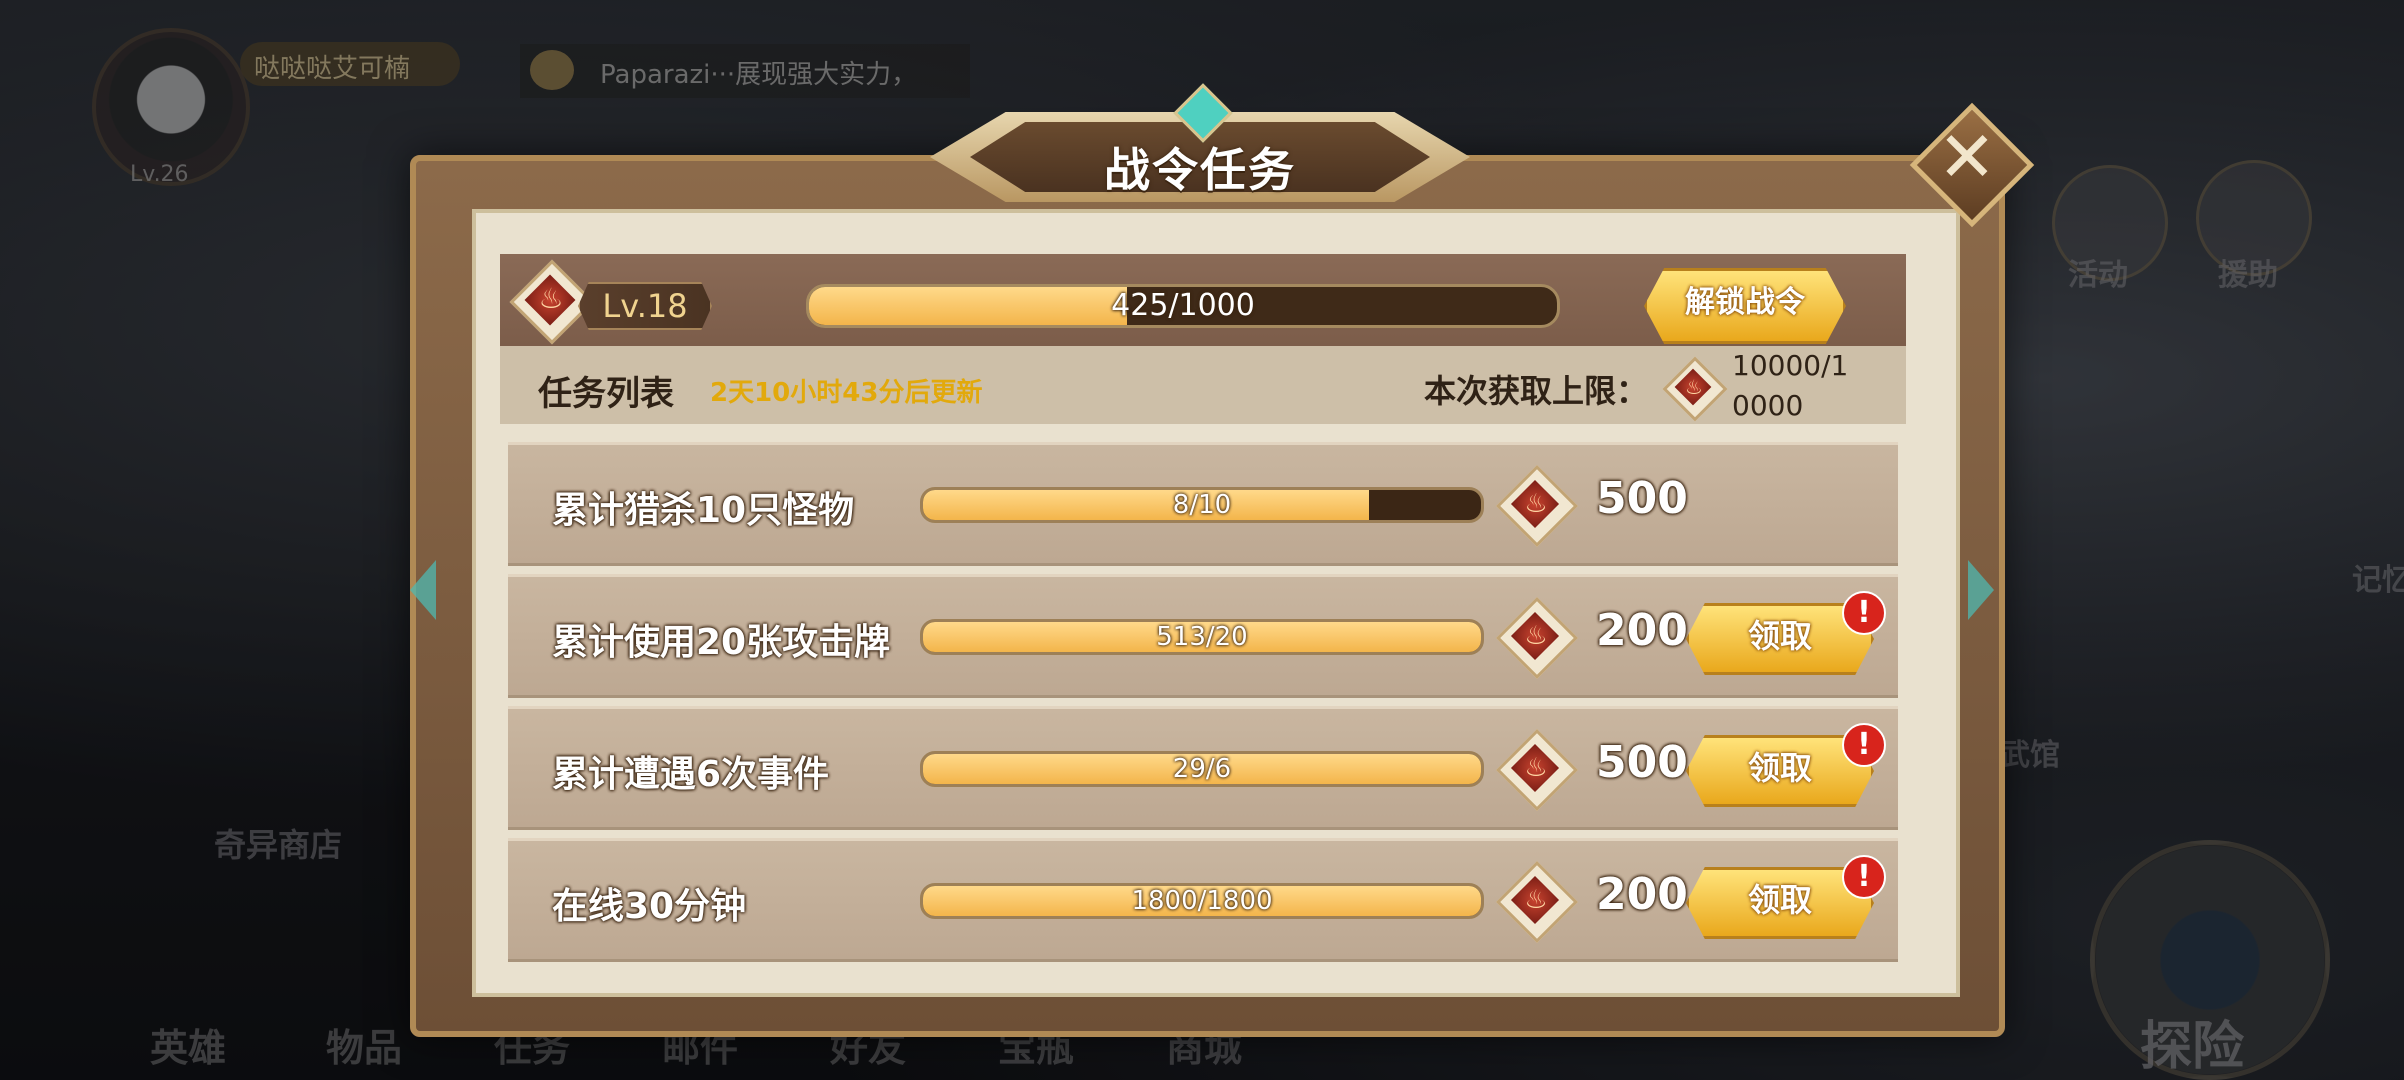 This screenshot has width=2404, height=1080. What do you see at coordinates (1967, 157) in the screenshot?
I see `close-icon: ✕` at bounding box center [1967, 157].